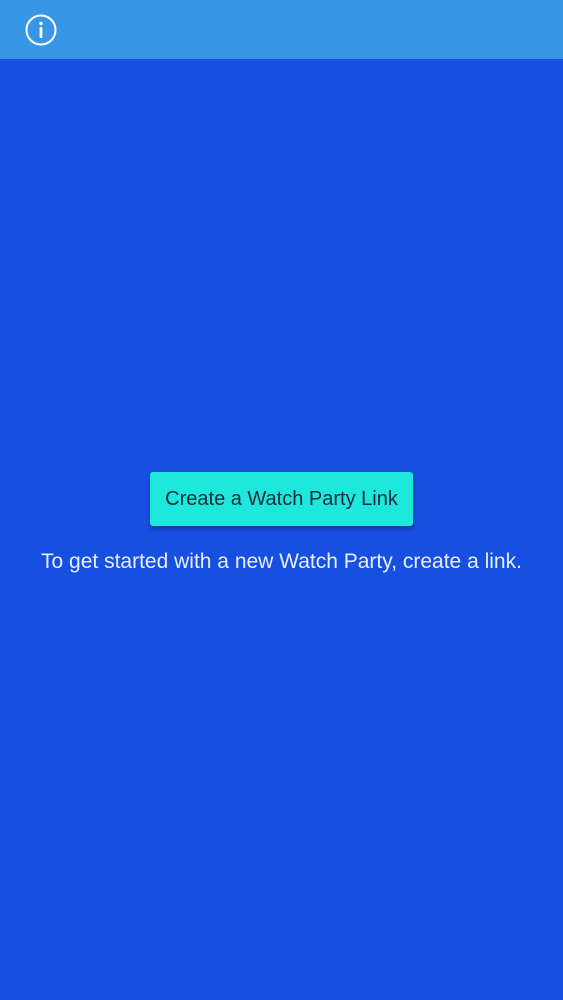 The width and height of the screenshot is (563, 1000). Describe the element at coordinates (281, 499) in the screenshot. I see `create-watch-party-link-button: Create a Watch Party Link` at that location.